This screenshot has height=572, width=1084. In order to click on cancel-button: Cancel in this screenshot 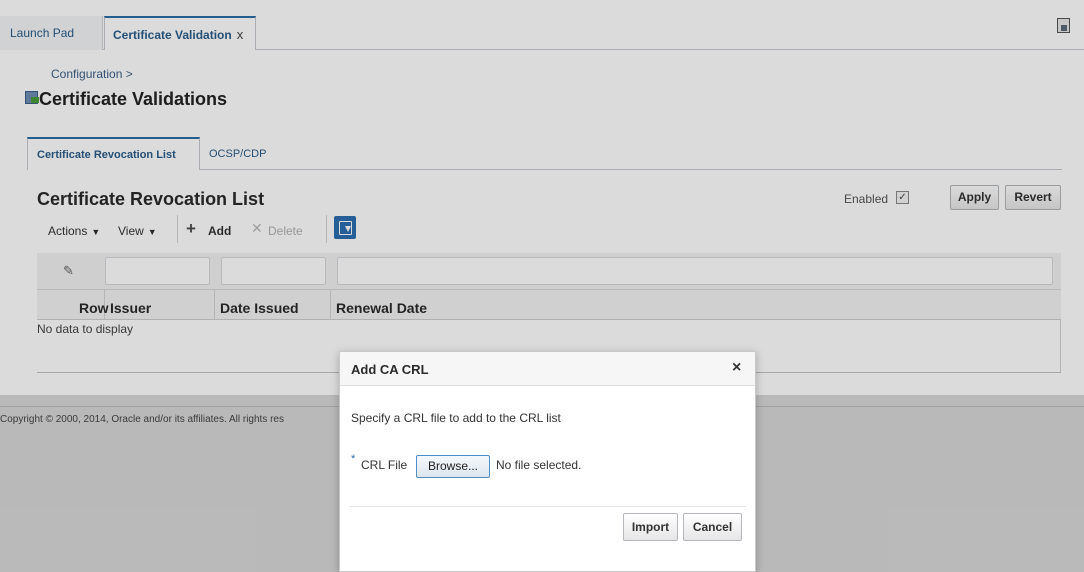, I will do `click(712, 527)`.